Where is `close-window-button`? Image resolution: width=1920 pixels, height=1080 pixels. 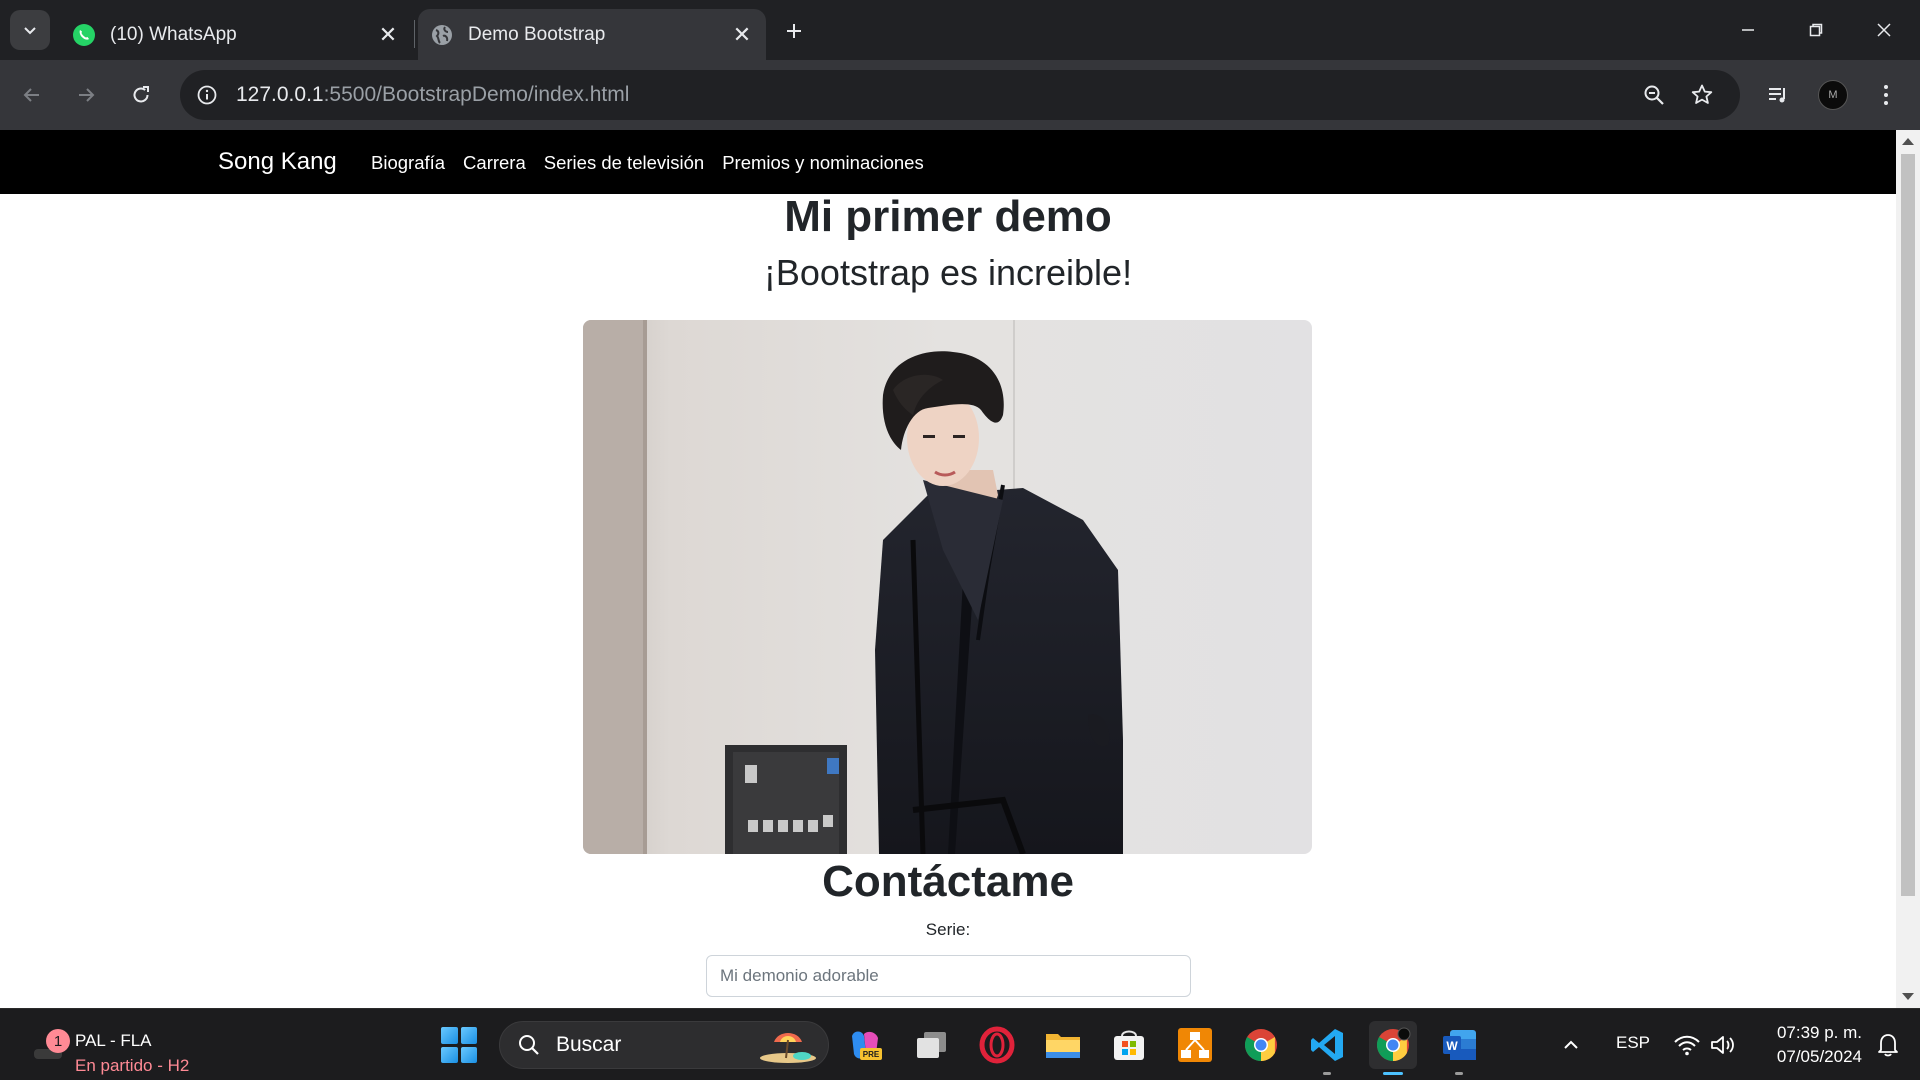 close-window-button is located at coordinates (1884, 30).